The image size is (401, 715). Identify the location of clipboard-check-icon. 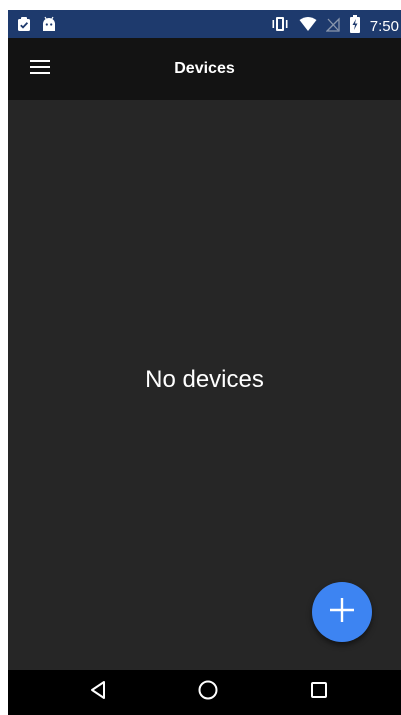
(24, 26).